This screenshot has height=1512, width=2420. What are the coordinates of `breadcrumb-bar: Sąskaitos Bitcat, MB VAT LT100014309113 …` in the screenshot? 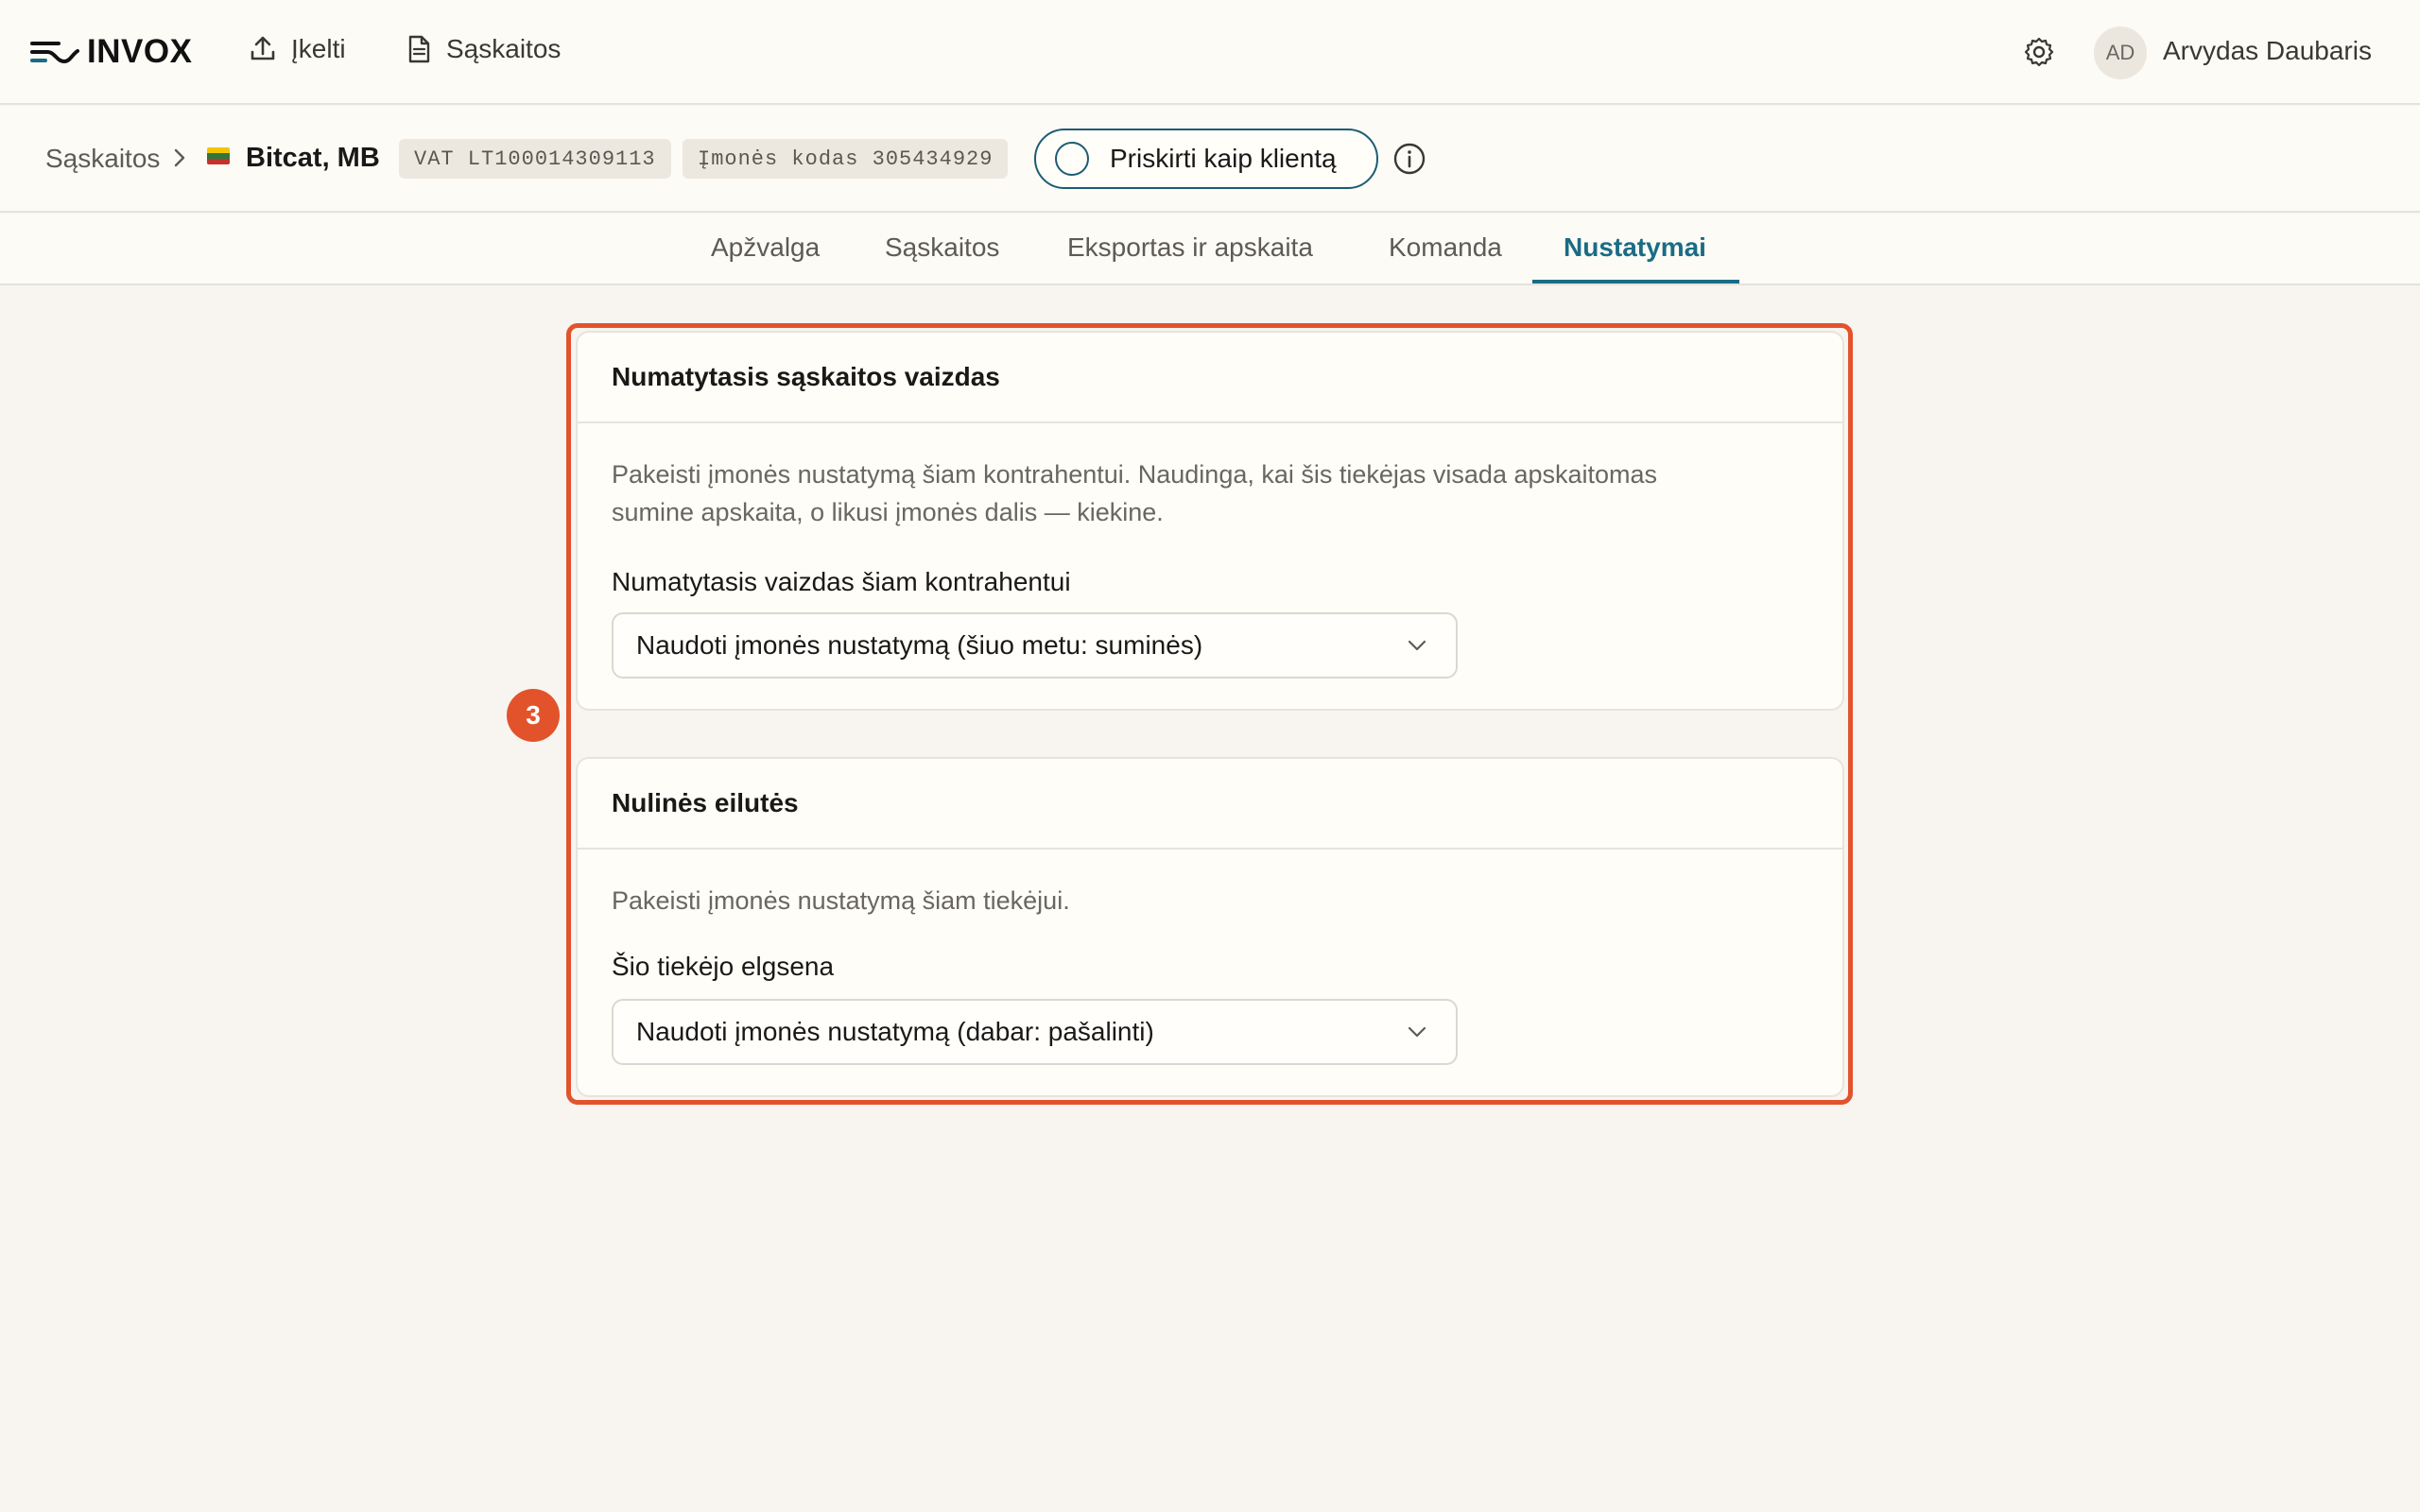 It's located at (1210, 159).